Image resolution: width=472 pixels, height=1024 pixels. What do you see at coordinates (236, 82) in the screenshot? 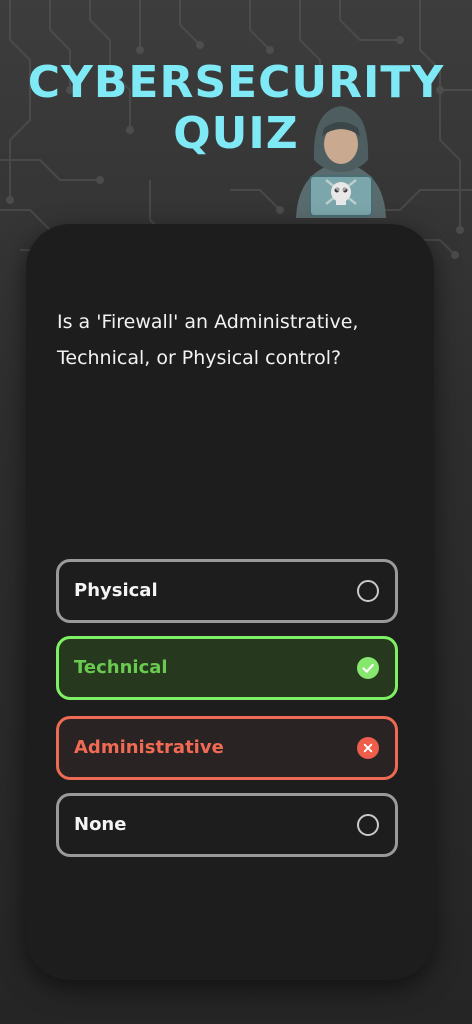
I see `quiz-title-line1: CYBERSECURITY` at bounding box center [236, 82].